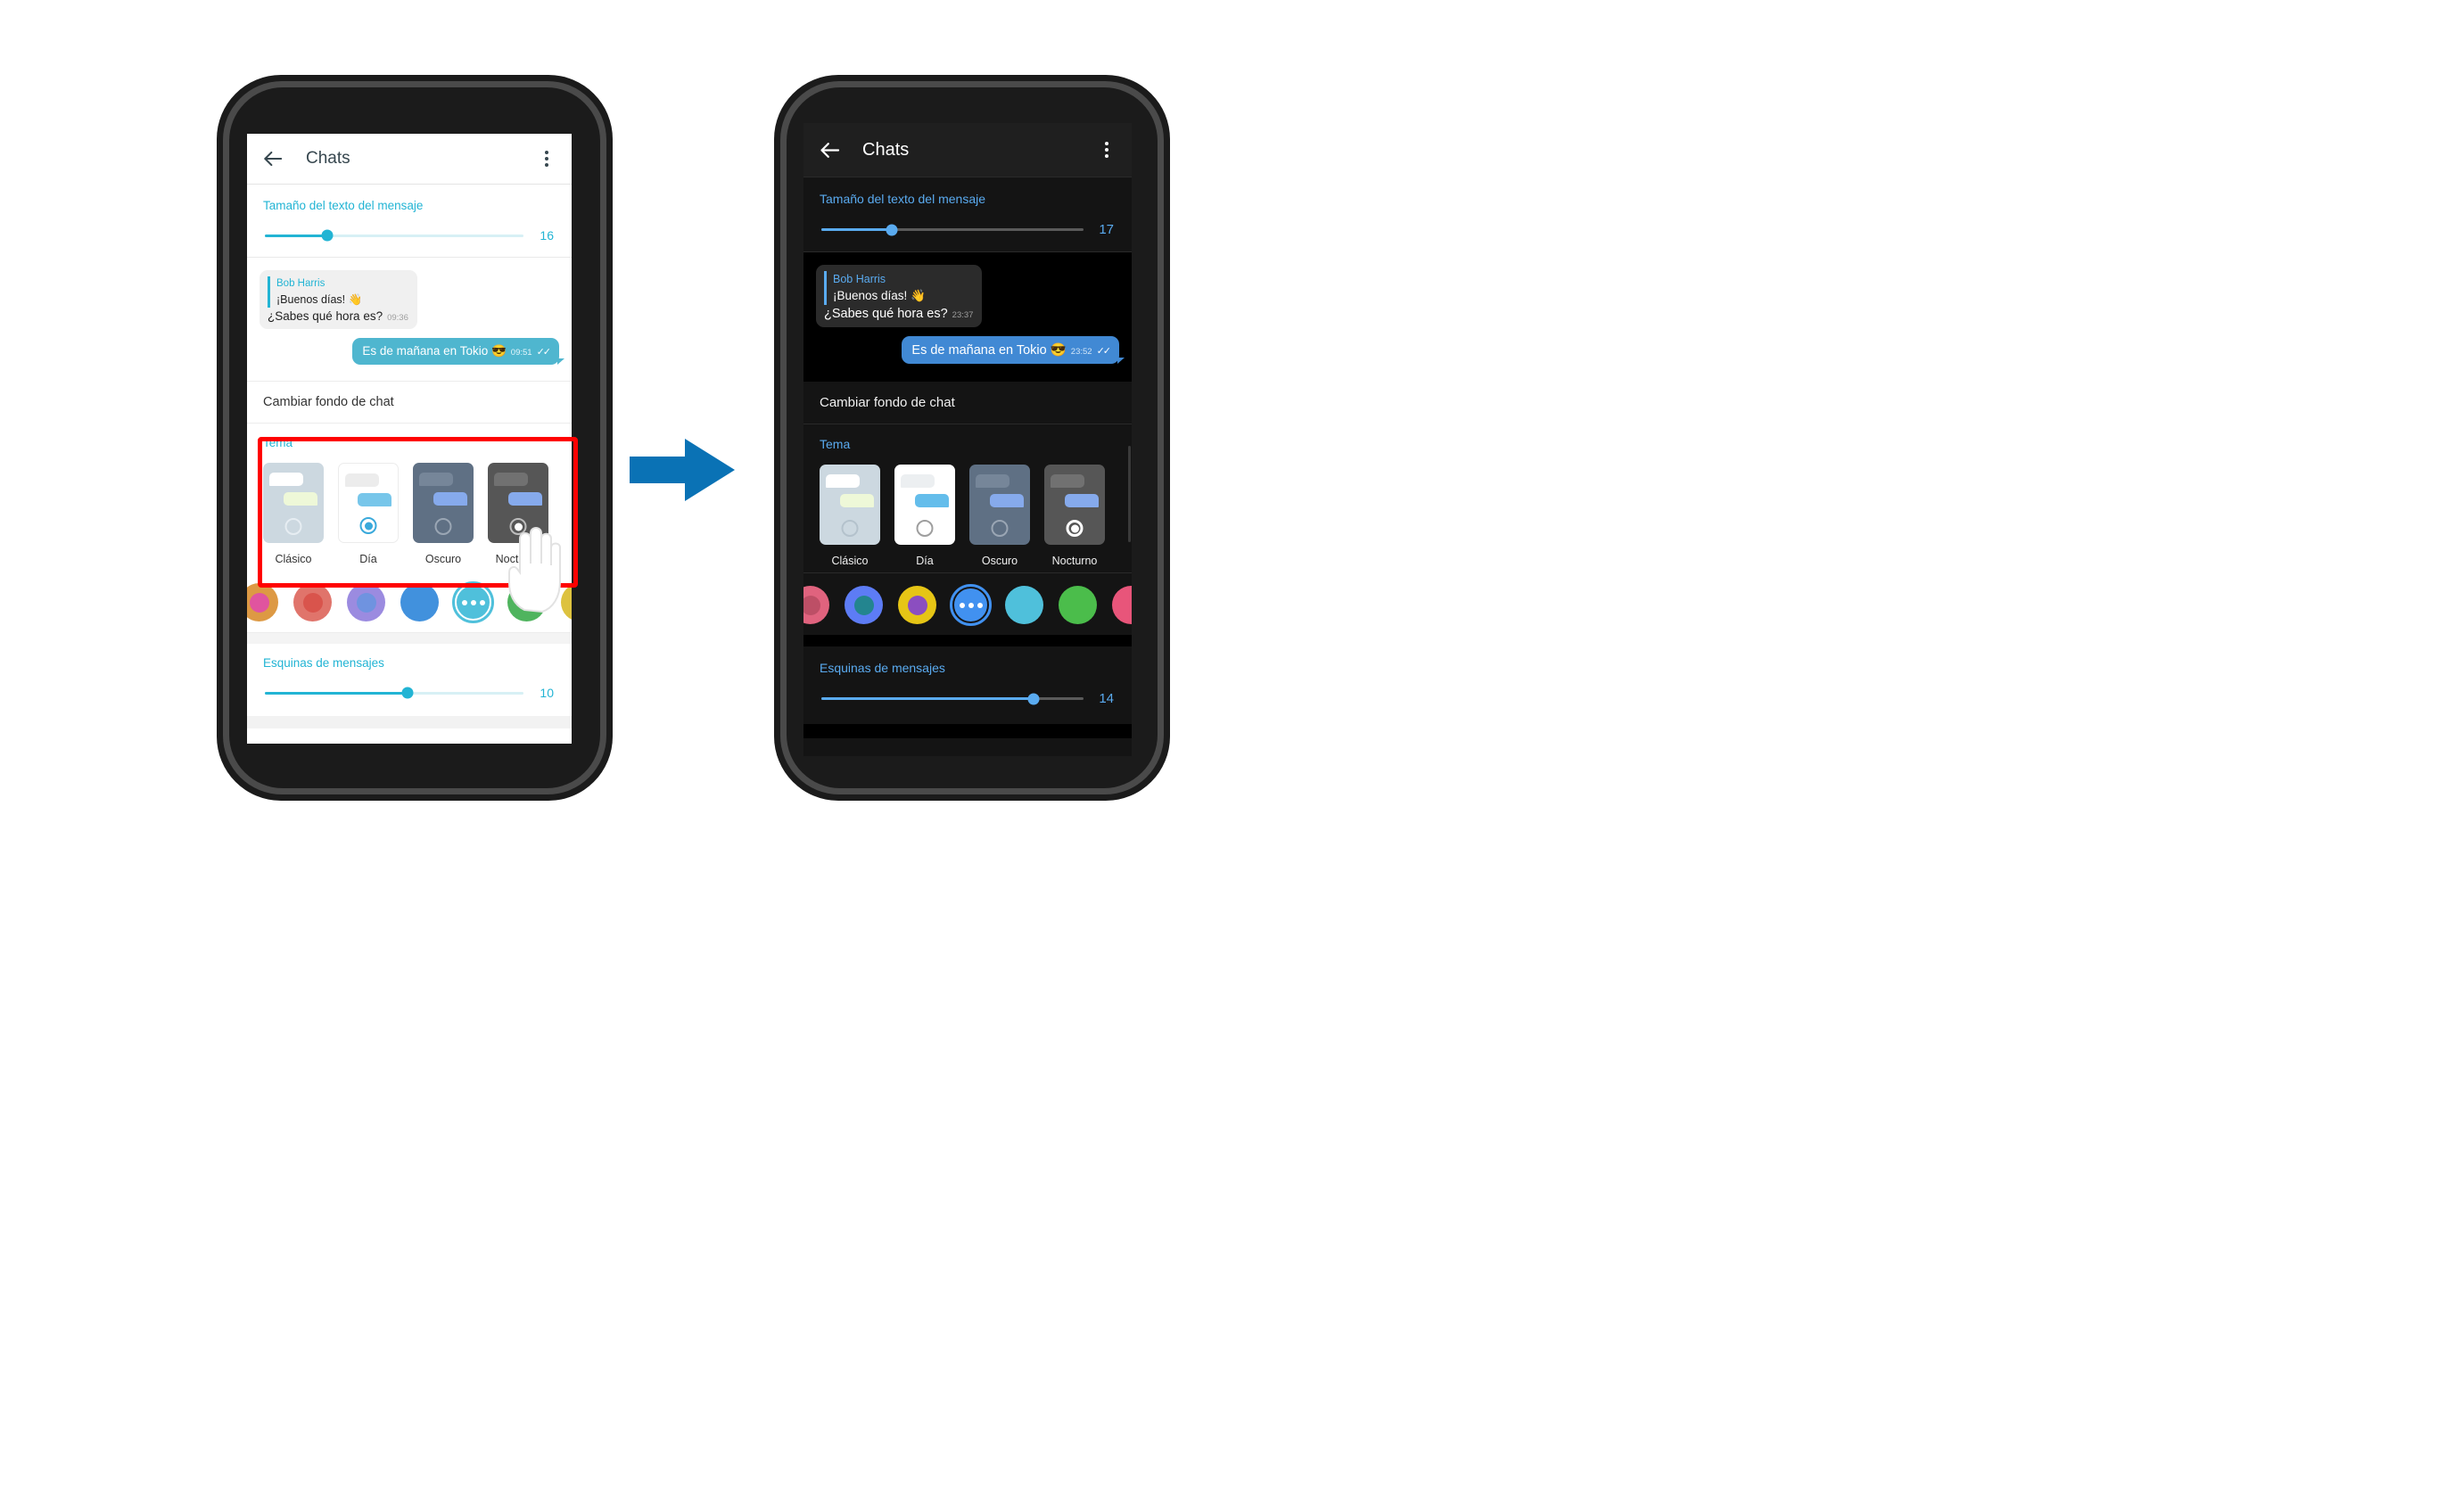 The width and height of the screenshot is (2464, 1506). Describe the element at coordinates (967, 498) in the screenshot. I see `theme-section-right: Tema Clásico Día Oscuro Nocturno` at that location.